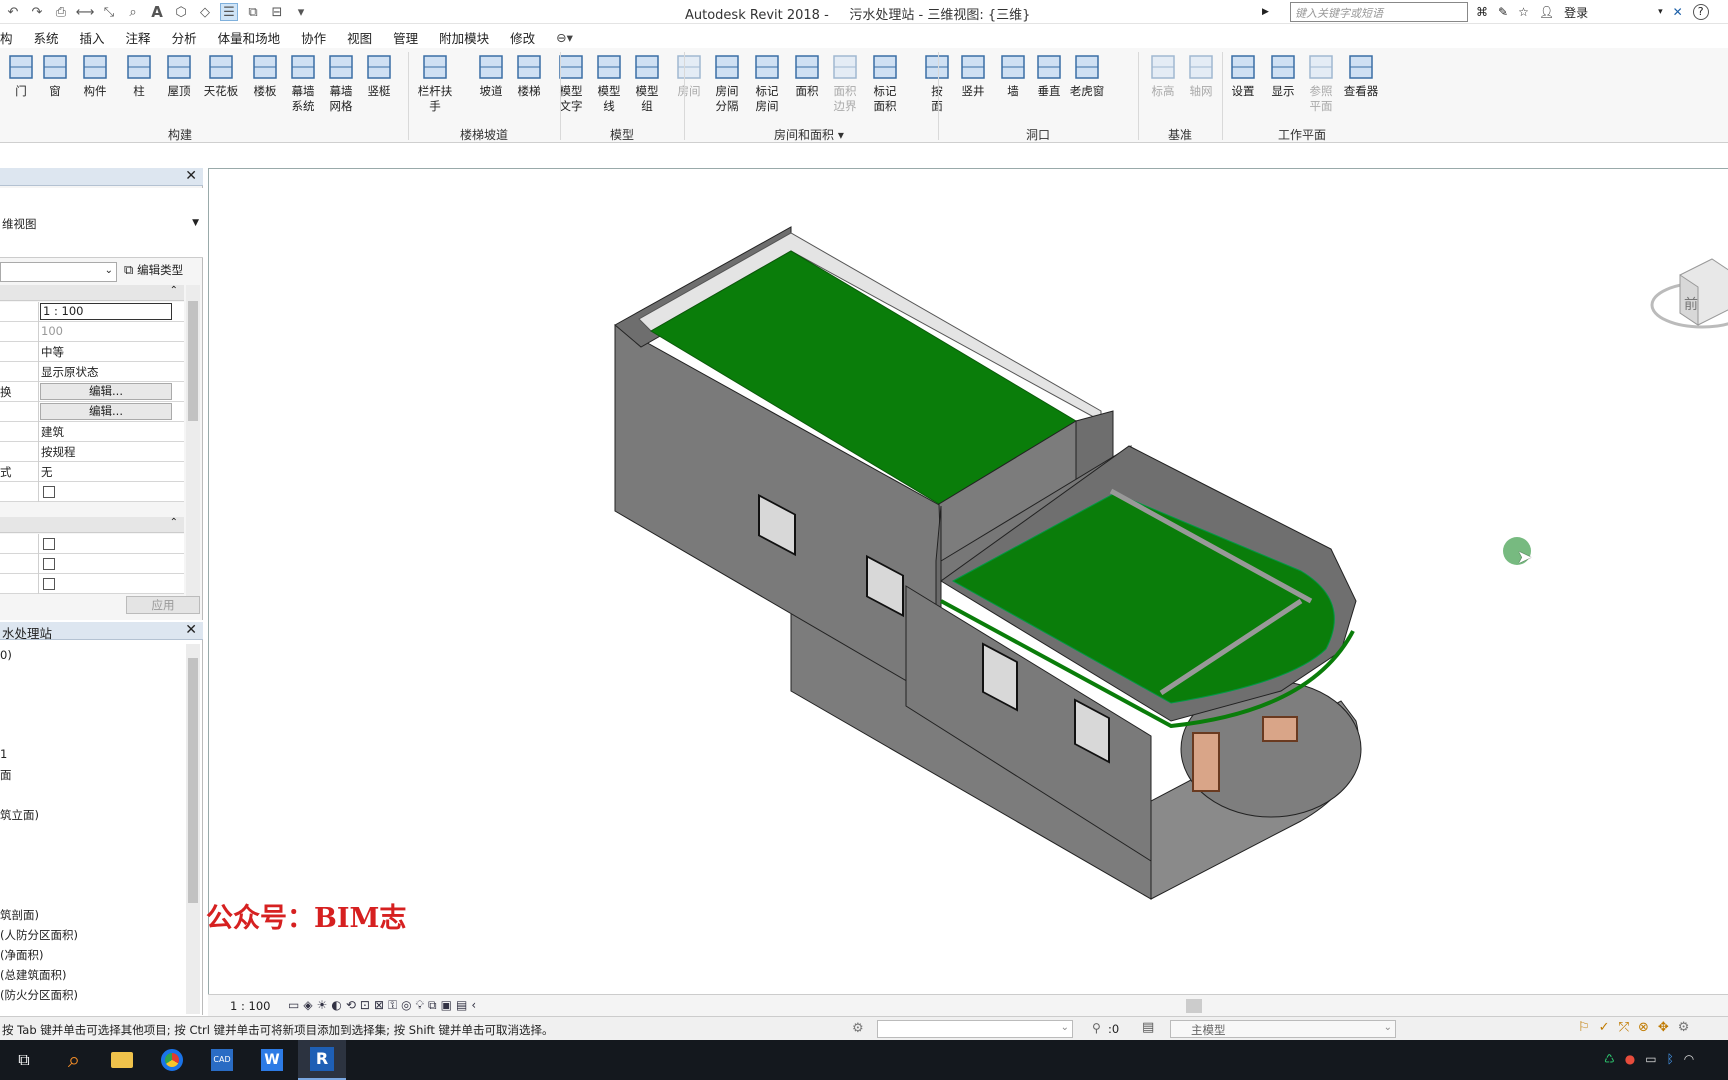 Image resolution: width=1728 pixels, height=1080 pixels. I want to click on ribbon-button-model-text: 模型 文字, so click(571, 88).